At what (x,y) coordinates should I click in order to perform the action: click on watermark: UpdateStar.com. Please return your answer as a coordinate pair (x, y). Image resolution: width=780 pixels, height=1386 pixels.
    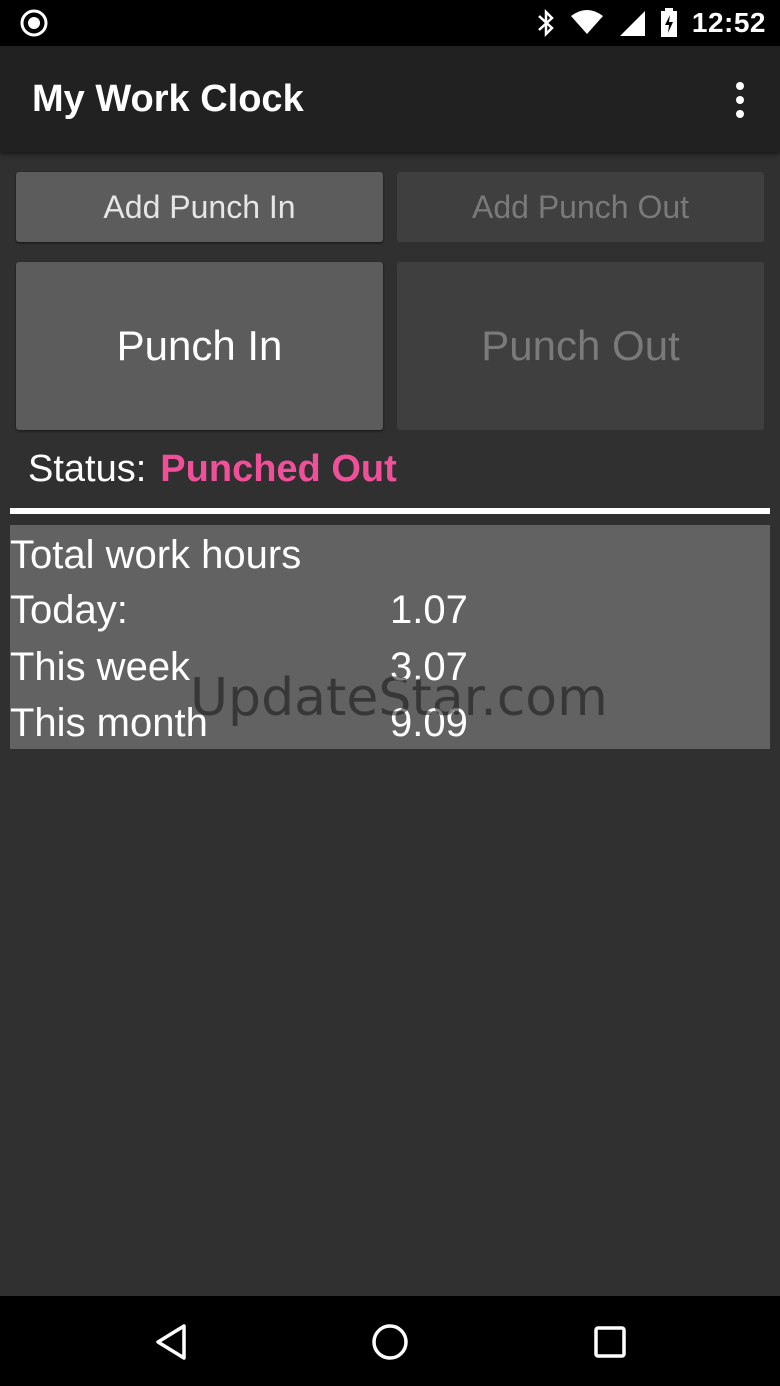
    Looking at the image, I should click on (399, 698).